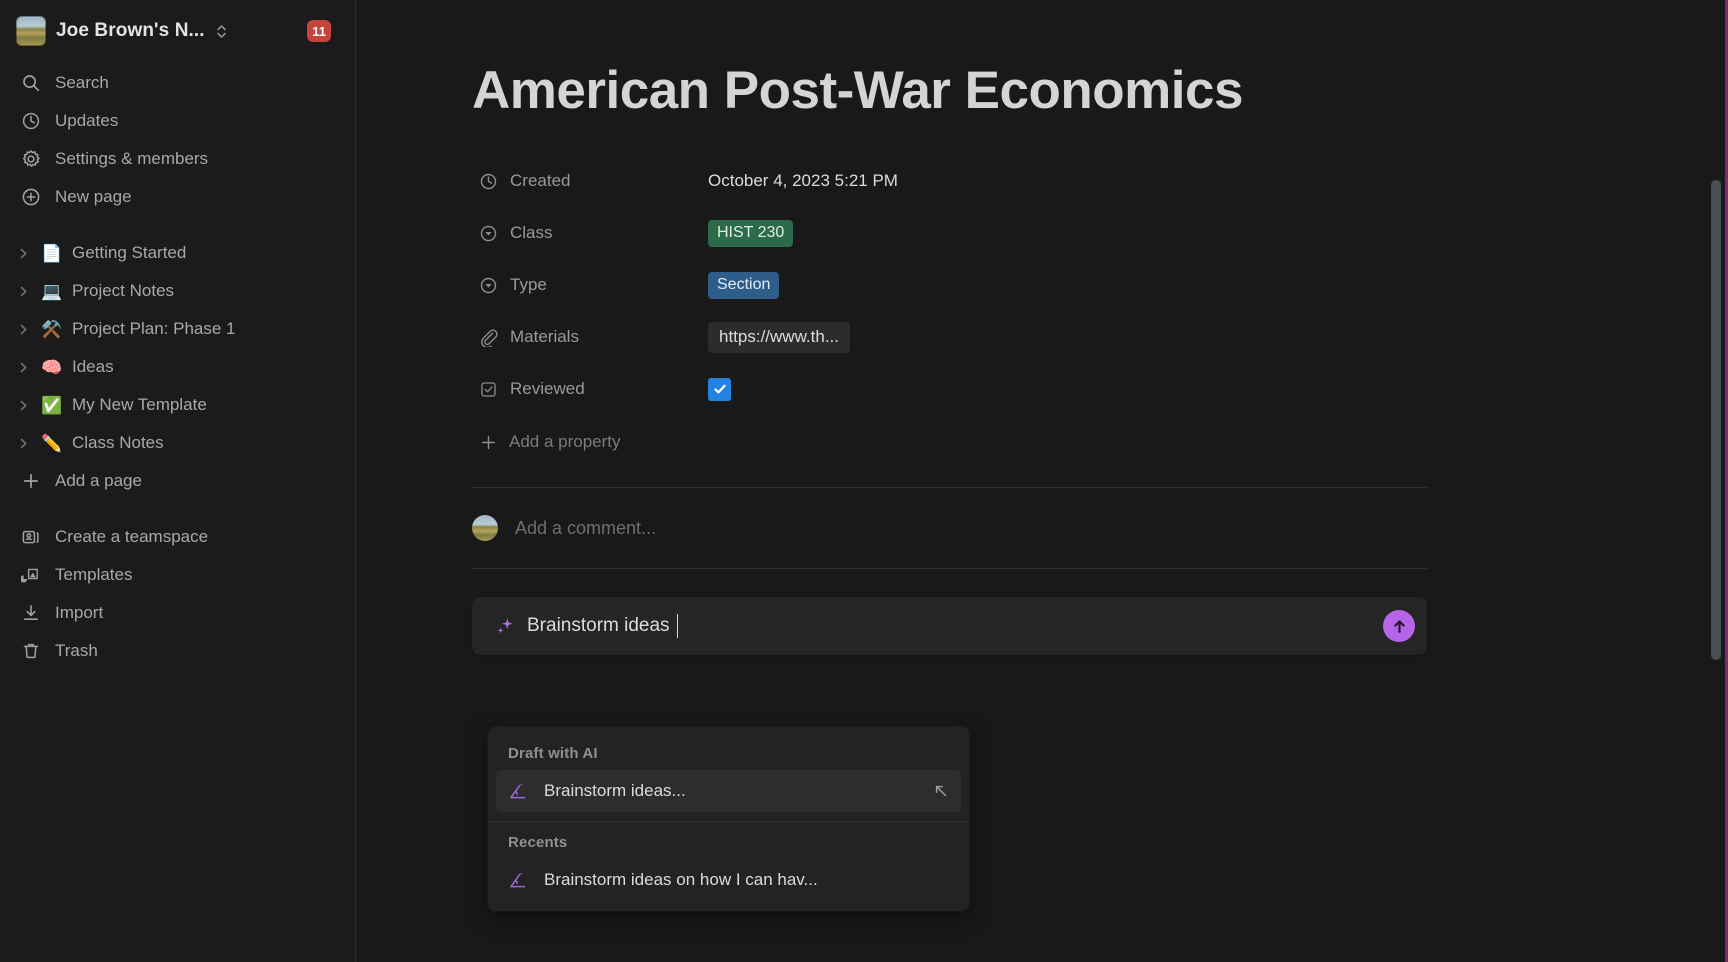 Image resolution: width=1728 pixels, height=962 pixels. Describe the element at coordinates (177, 121) in the screenshot. I see `sidebar-item-updates: Updates` at that location.